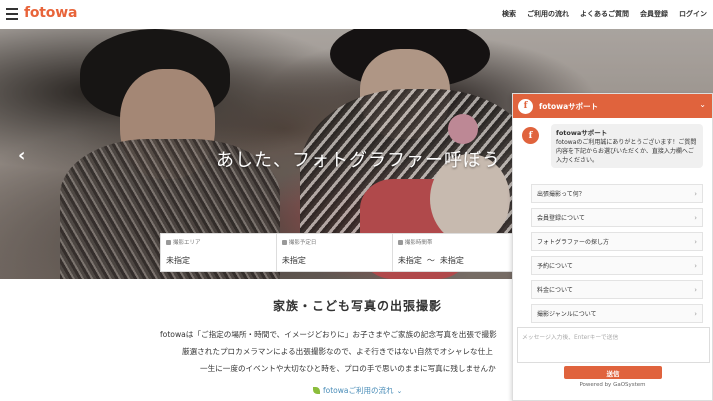  I want to click on flow-link: fotowaご利用の流れ ⌄, so click(357, 390).